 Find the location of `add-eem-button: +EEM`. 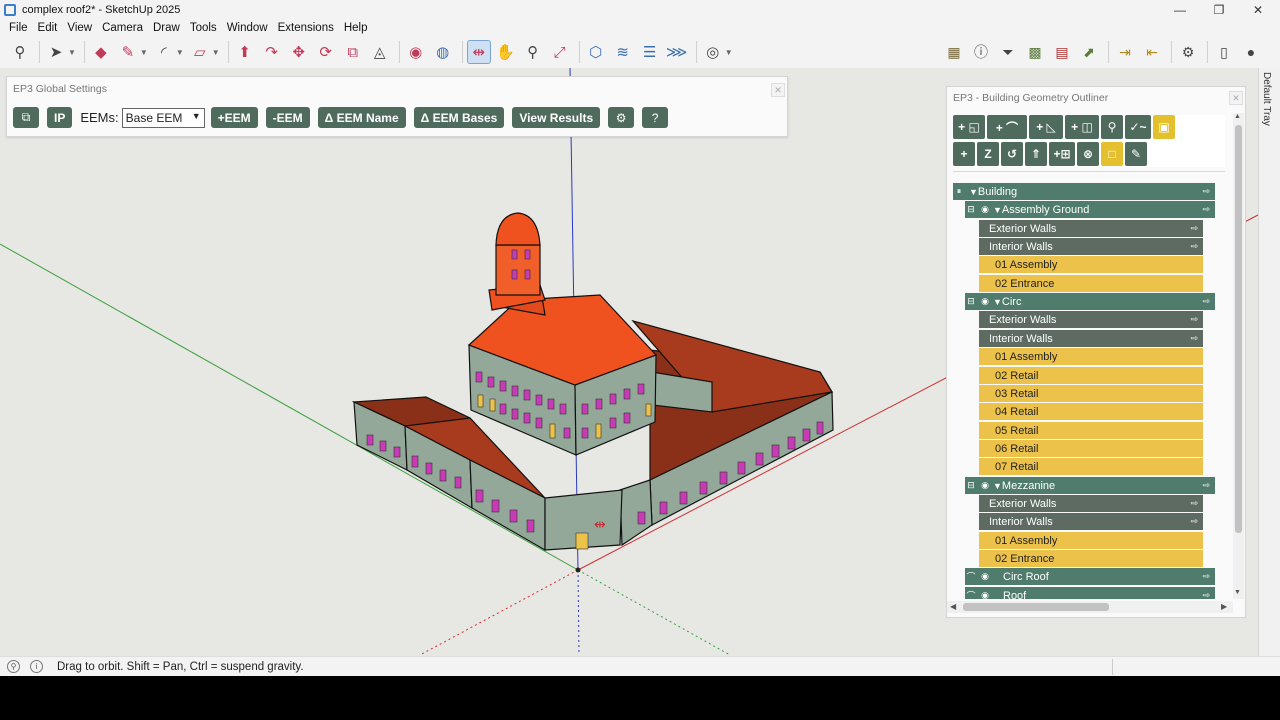

add-eem-button: +EEM is located at coordinates (234, 117).